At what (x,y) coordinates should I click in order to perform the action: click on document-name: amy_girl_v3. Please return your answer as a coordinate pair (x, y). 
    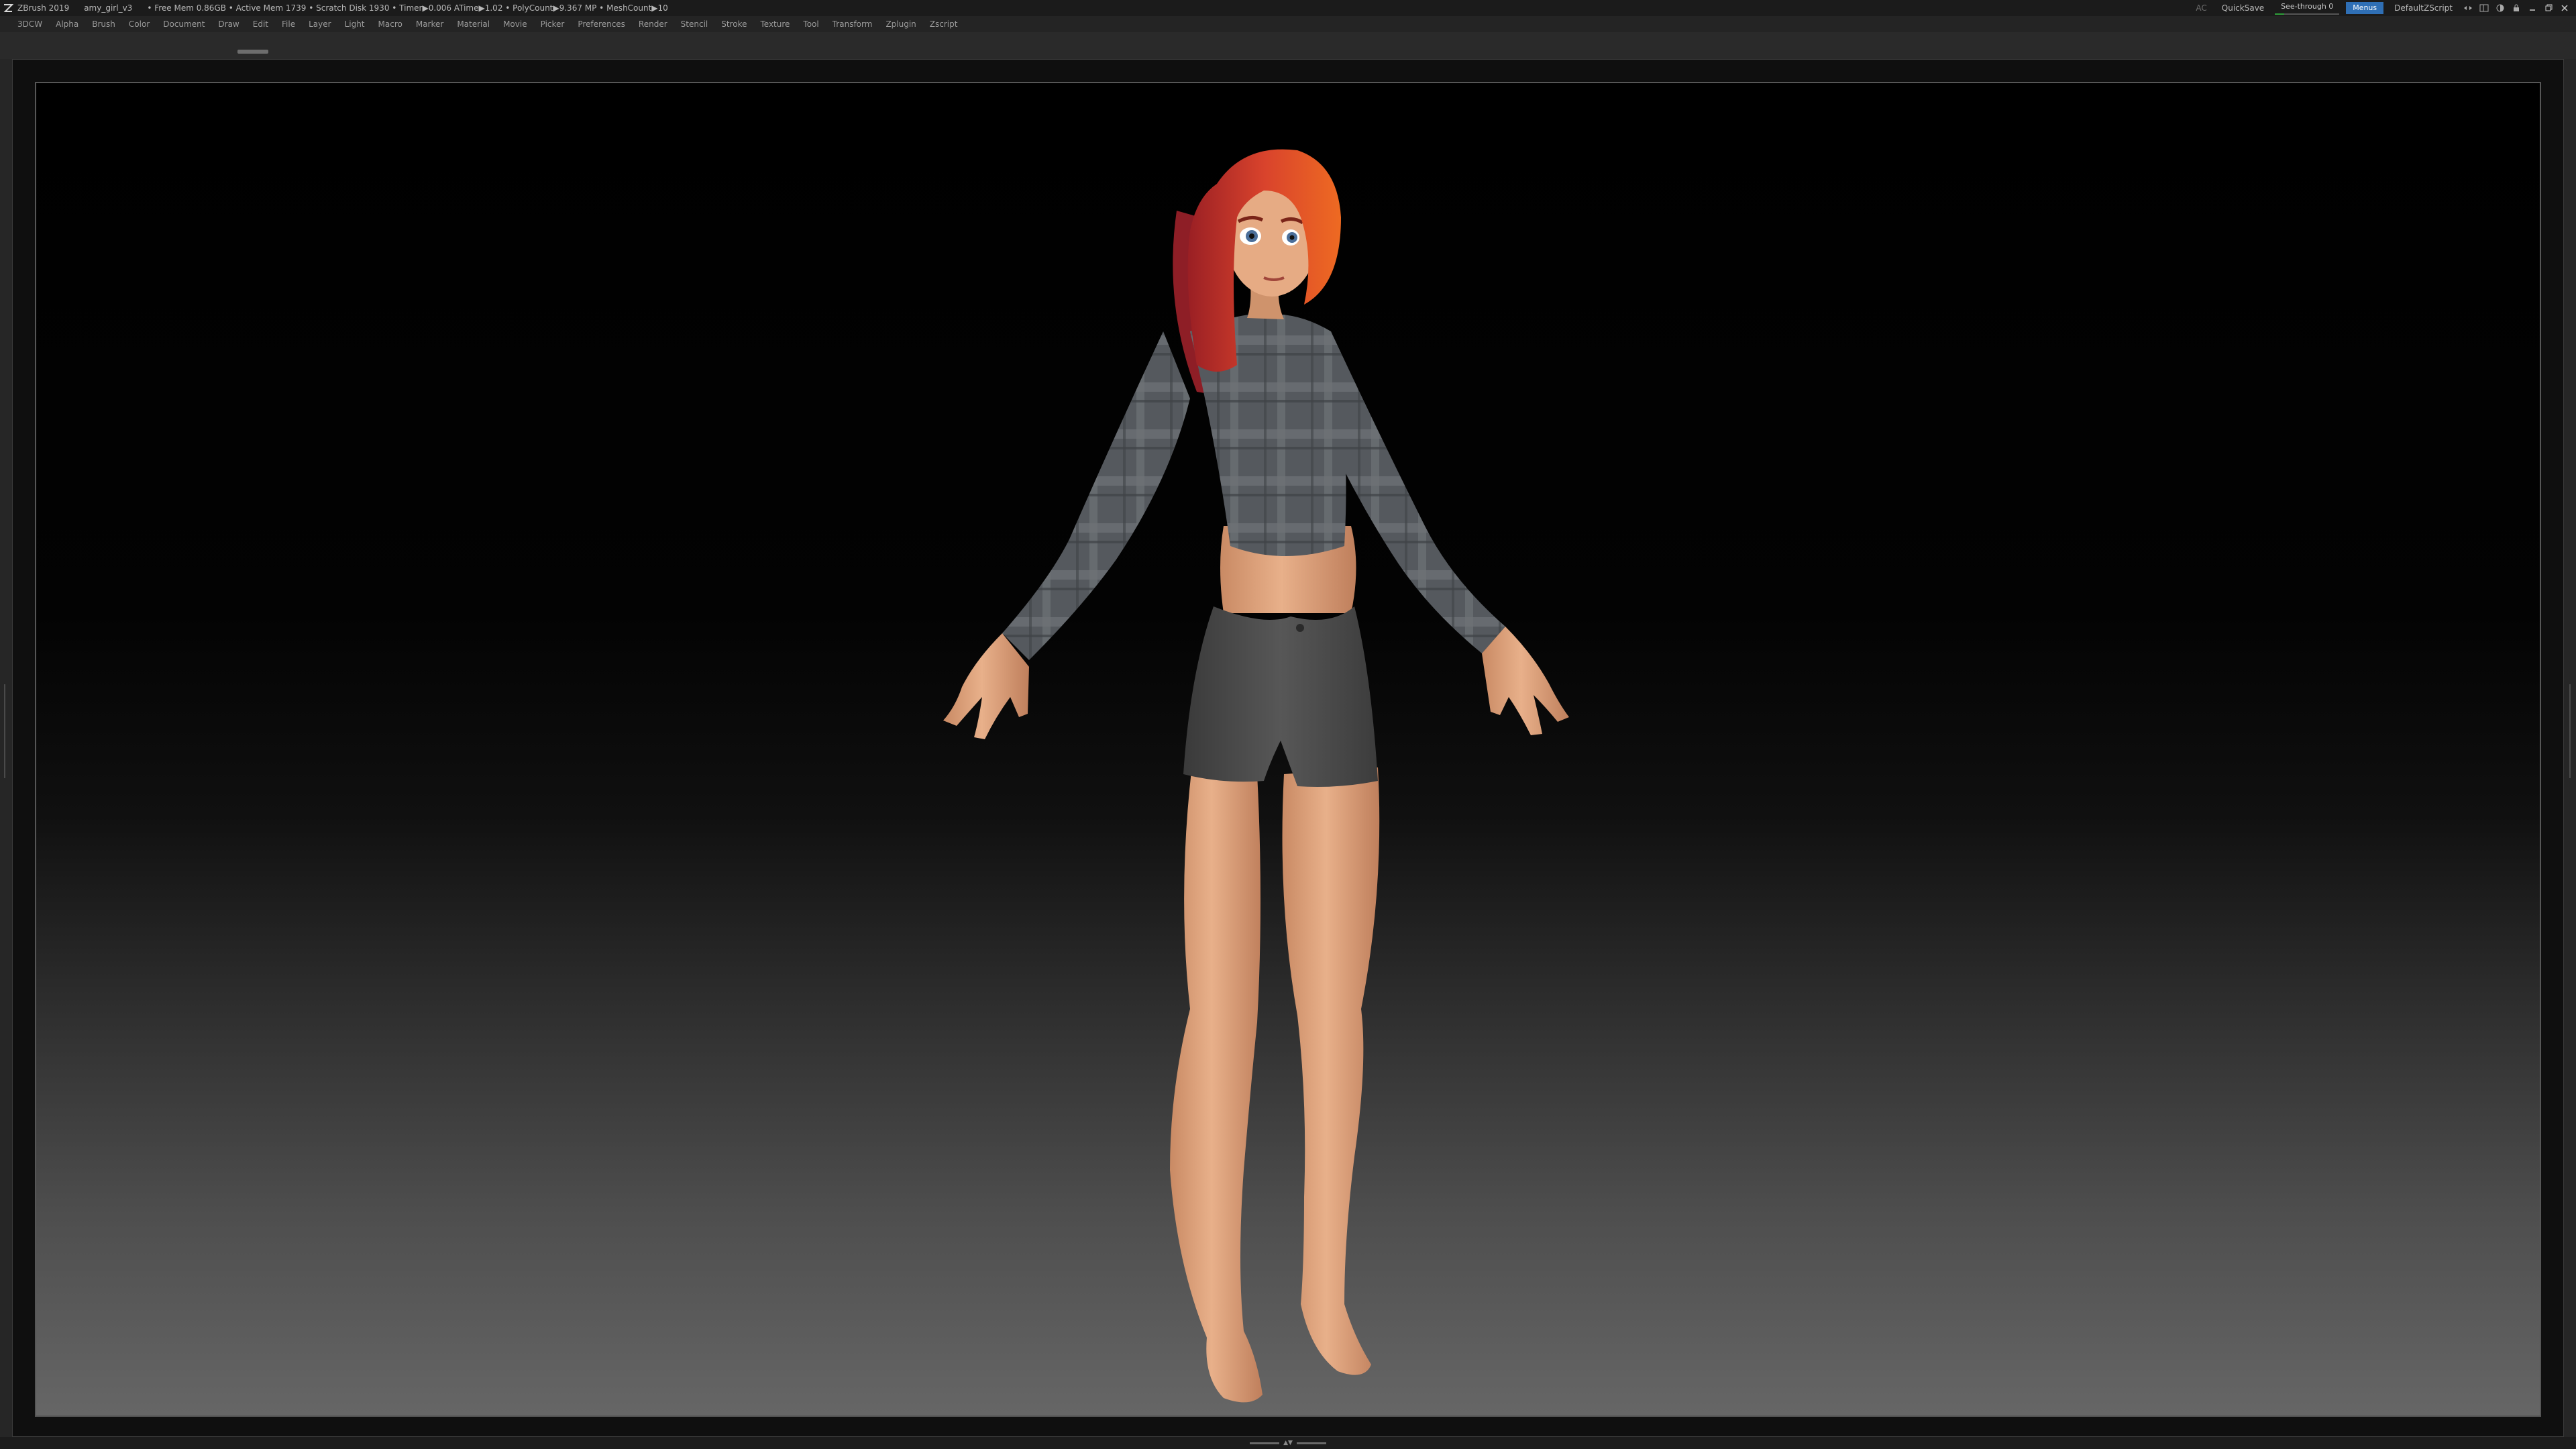
    Looking at the image, I should click on (108, 8).